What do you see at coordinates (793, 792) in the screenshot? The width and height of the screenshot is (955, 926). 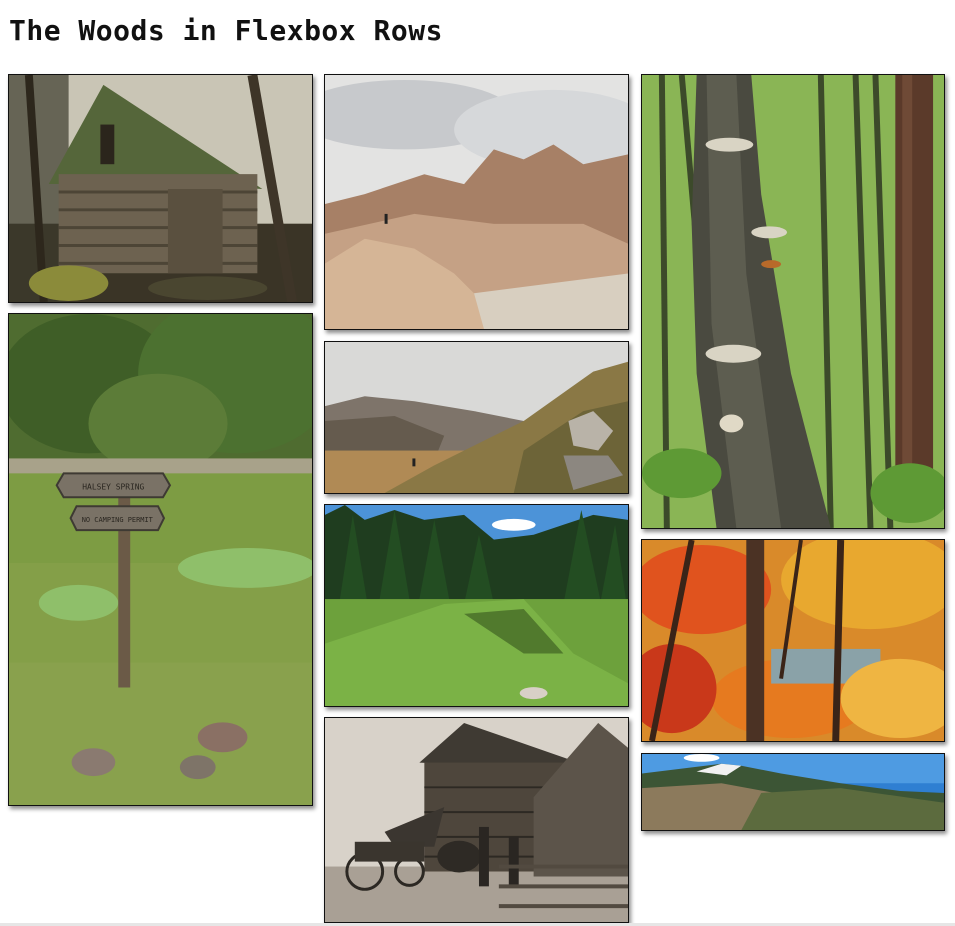 I see `photo-snowy-peak-panorama` at bounding box center [793, 792].